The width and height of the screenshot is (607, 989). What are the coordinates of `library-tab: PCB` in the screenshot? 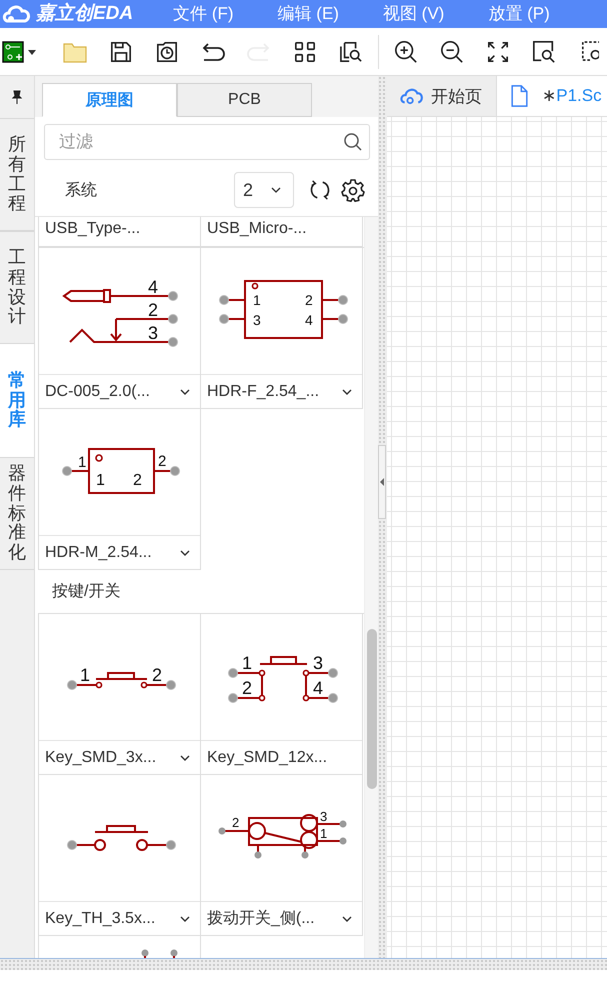 It's located at (244, 100).